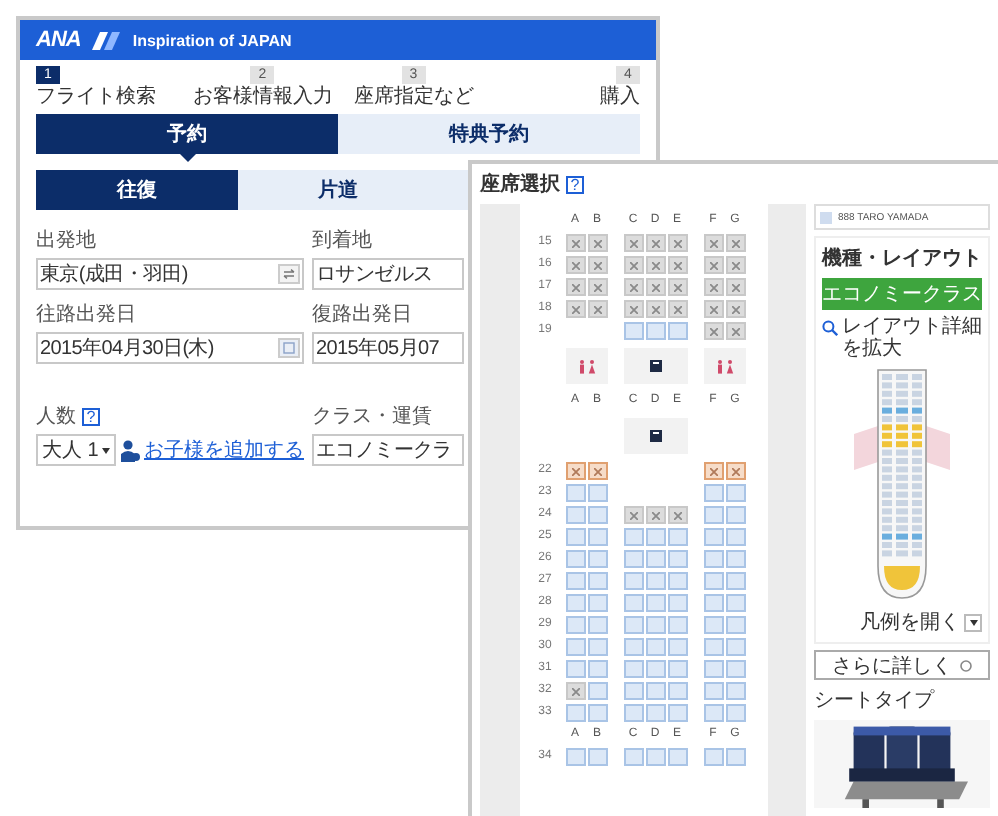 The height and width of the screenshot is (816, 998). I want to click on input-field: ロサンゼルス, so click(388, 274).